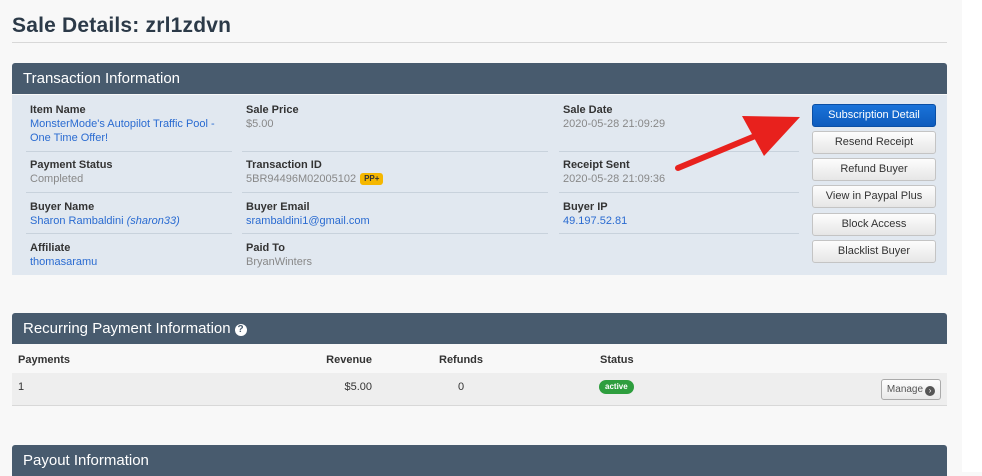 The height and width of the screenshot is (476, 982). Describe the element at coordinates (372, 179) in the screenshot. I see `paypal-plus-badge: PP+` at that location.